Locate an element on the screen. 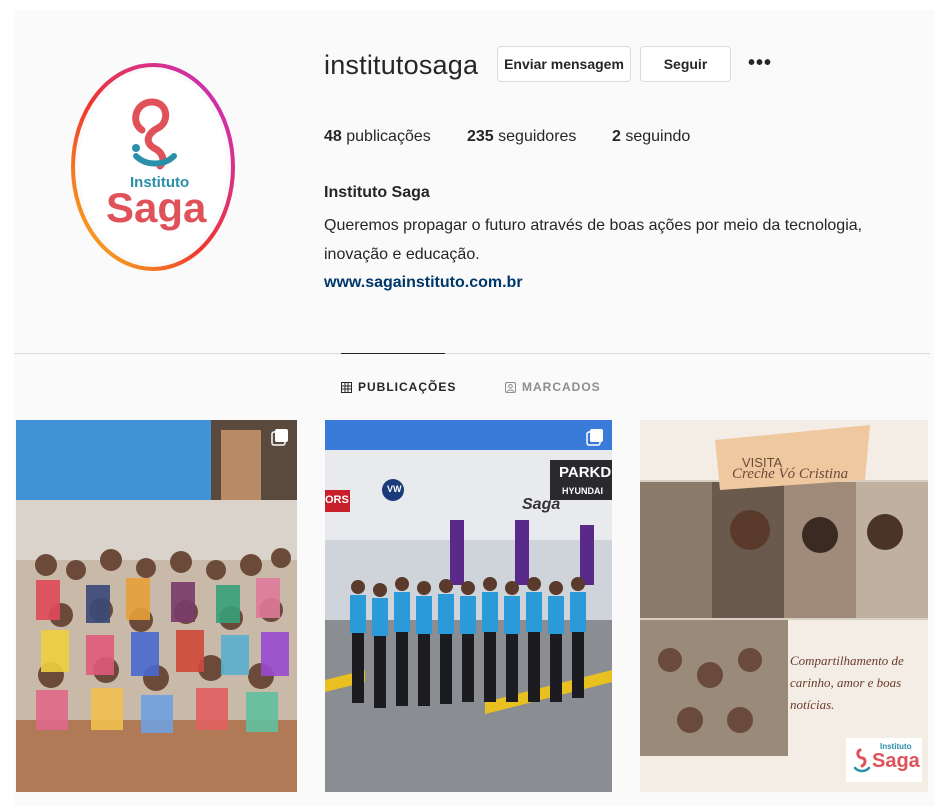 Image resolution: width=948 pixels, height=806 pixels. posts-count-stat: 48 publicações is located at coordinates (377, 137).